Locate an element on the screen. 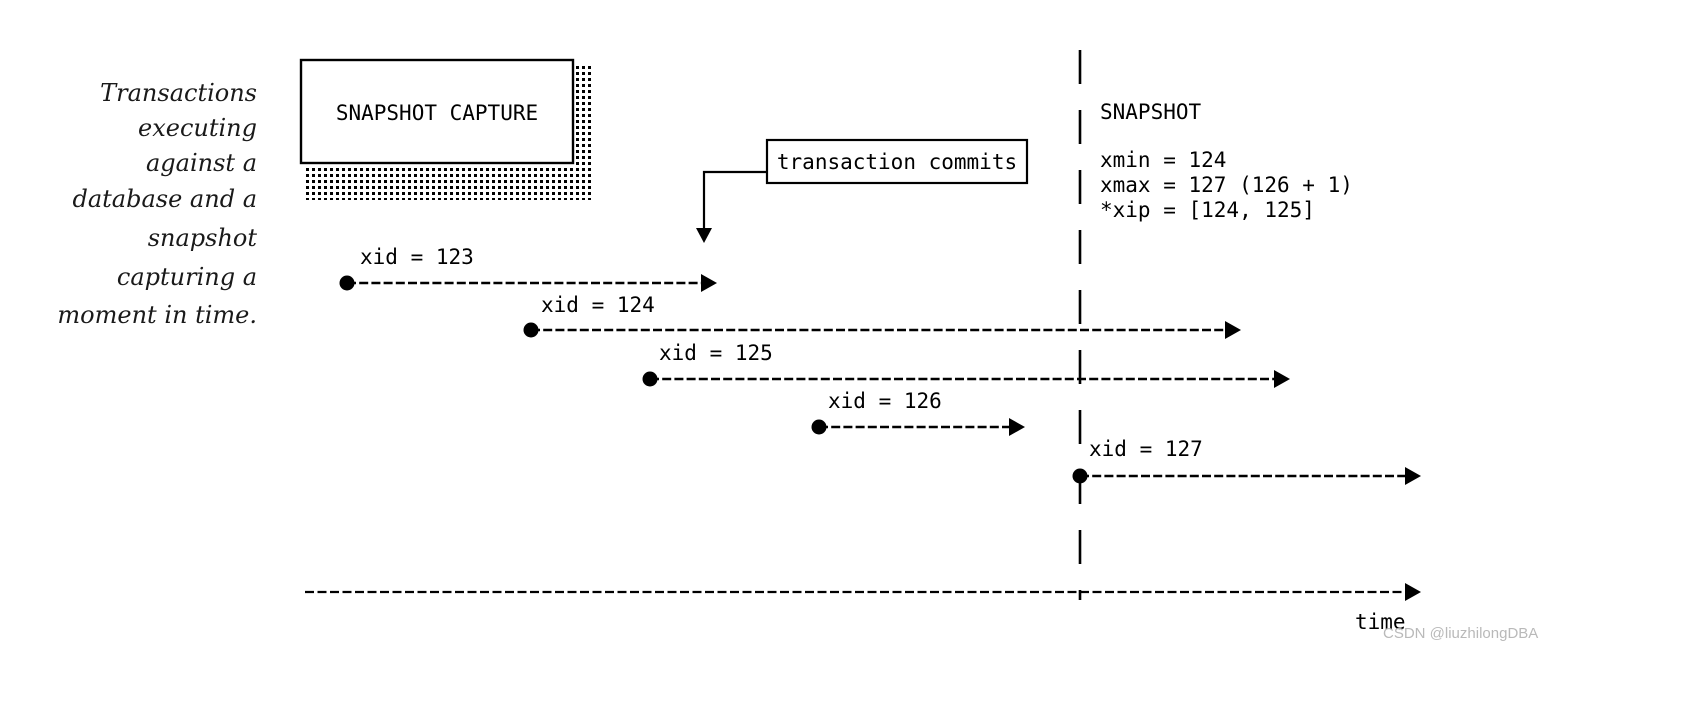  transaction-row-126: xid = 126 is located at coordinates (918, 412).